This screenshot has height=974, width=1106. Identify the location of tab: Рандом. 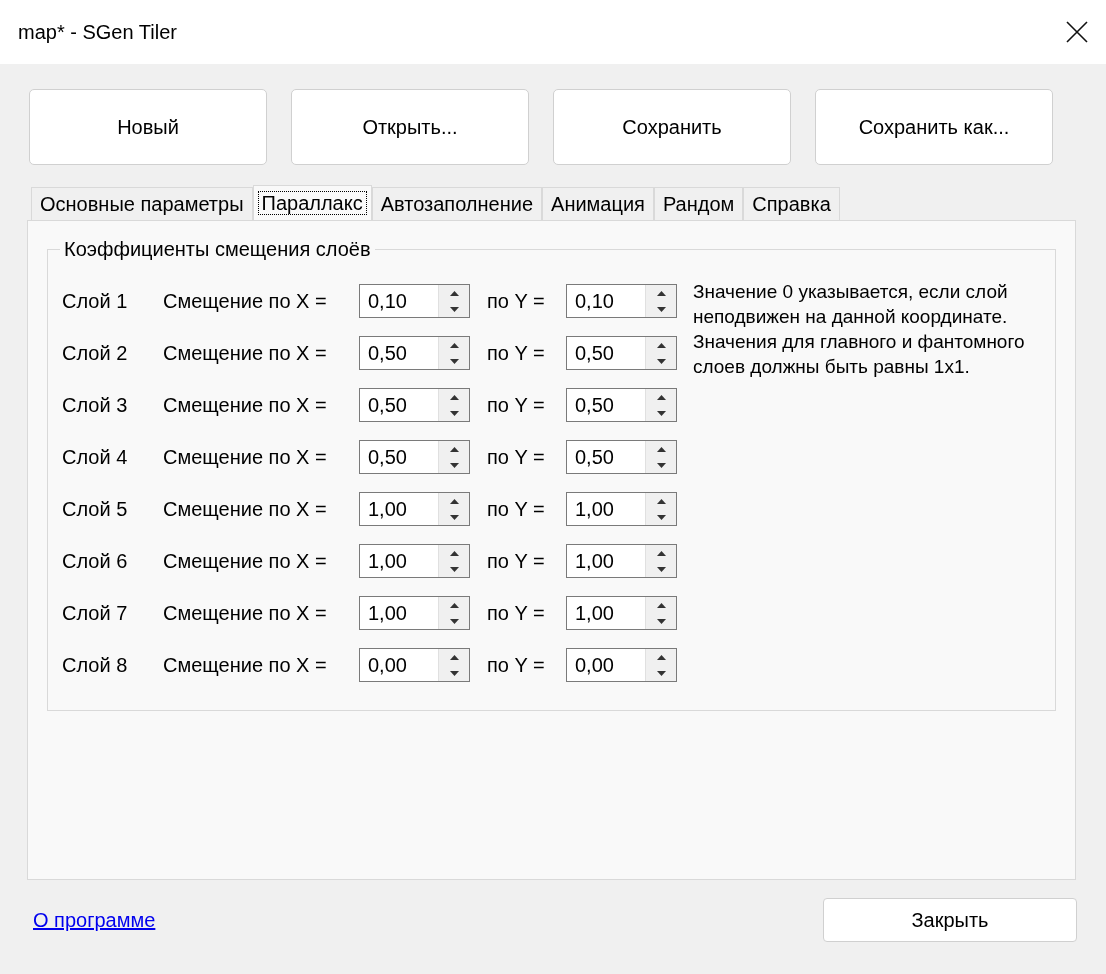
(698, 203).